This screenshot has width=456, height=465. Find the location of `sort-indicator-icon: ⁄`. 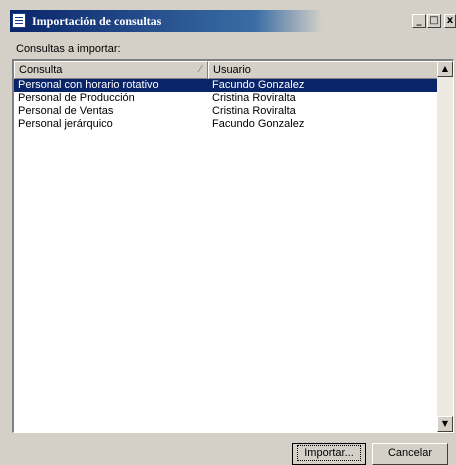

sort-indicator-icon: ⁄ is located at coordinates (200, 69).